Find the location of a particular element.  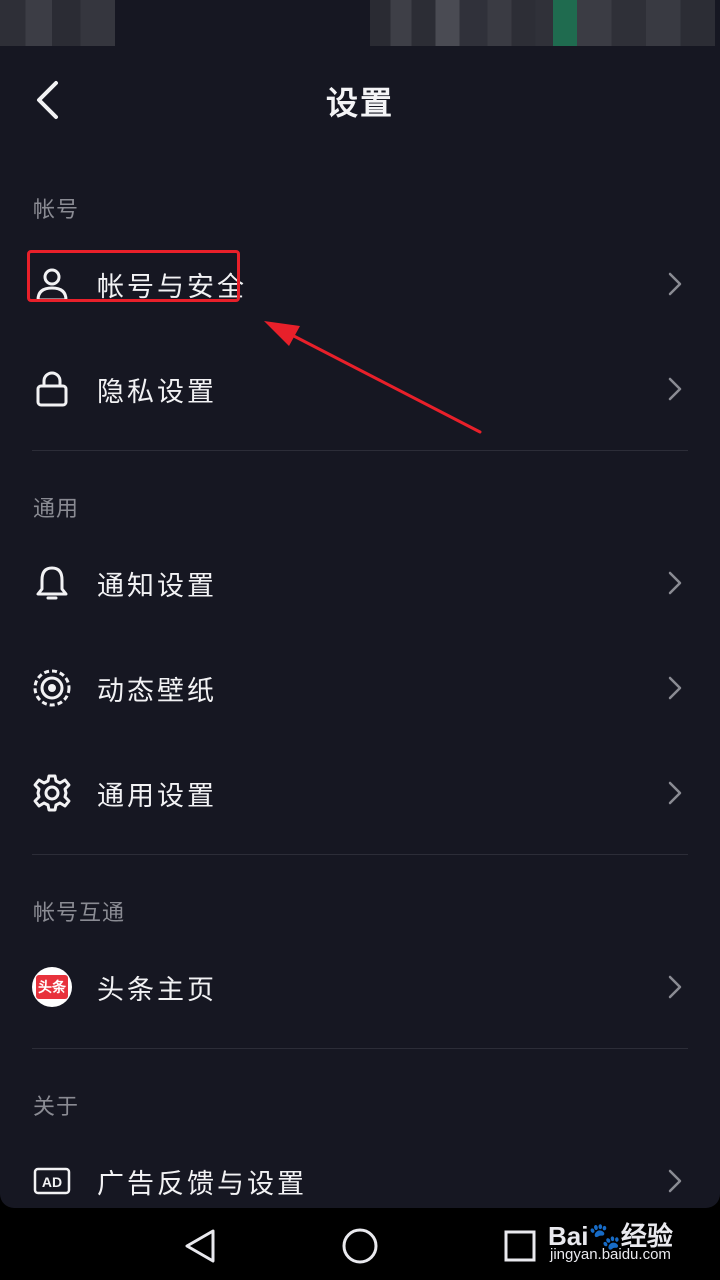

recents-square-icon is located at coordinates (520, 1246).